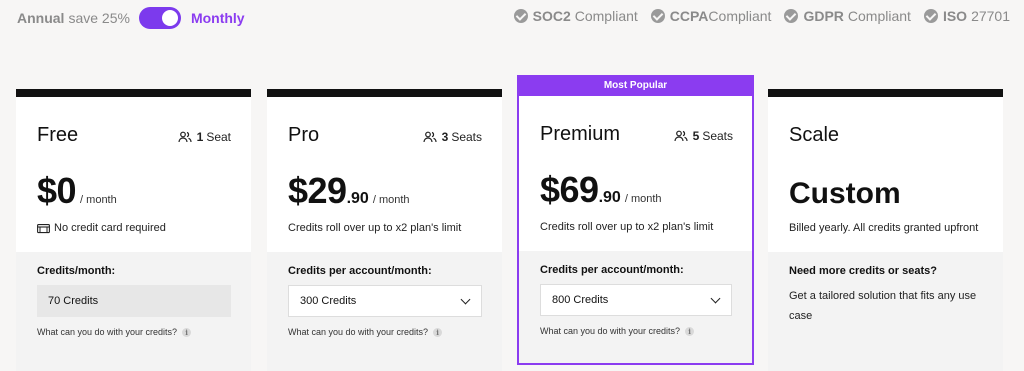 This screenshot has width=1024, height=371. I want to click on annual-discount-label: save 25%, so click(99, 18).